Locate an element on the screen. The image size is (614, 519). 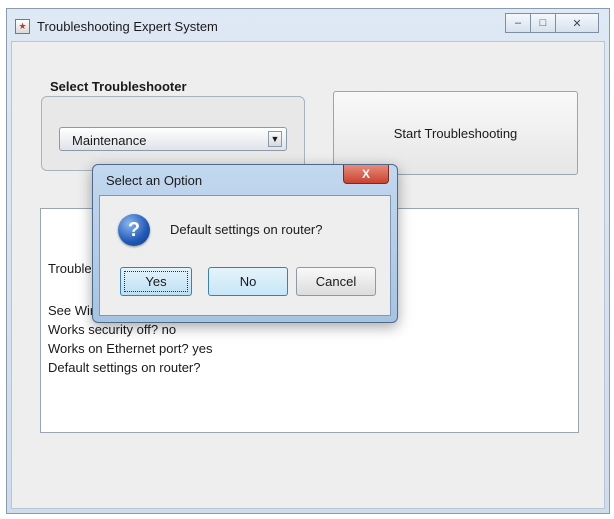
question-icon: ? is located at coordinates (134, 230).